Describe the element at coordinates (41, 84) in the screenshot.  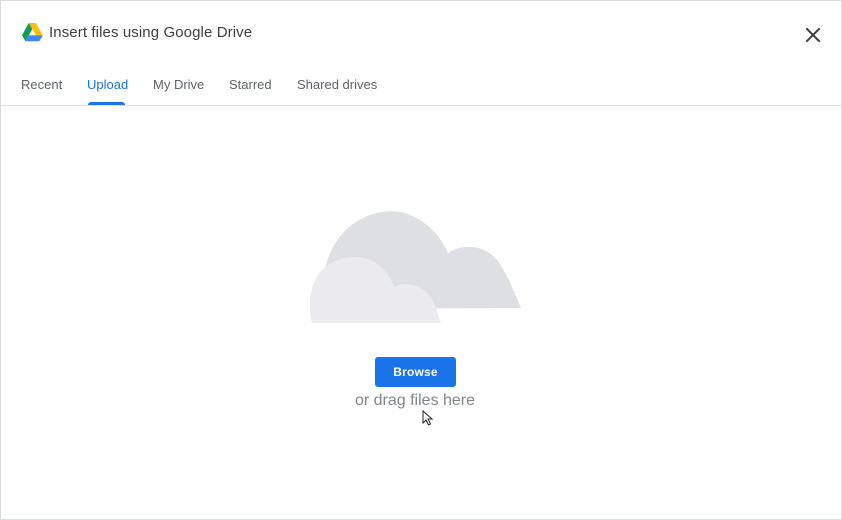
I see `tab-recent: Recent` at that location.